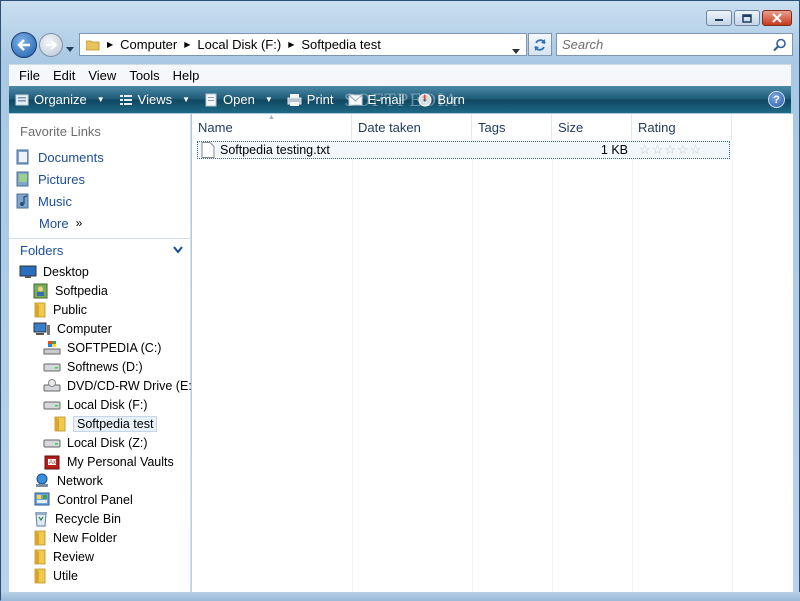 This screenshot has height=601, width=800. What do you see at coordinates (780, 46) in the screenshot?
I see `search-icon` at bounding box center [780, 46].